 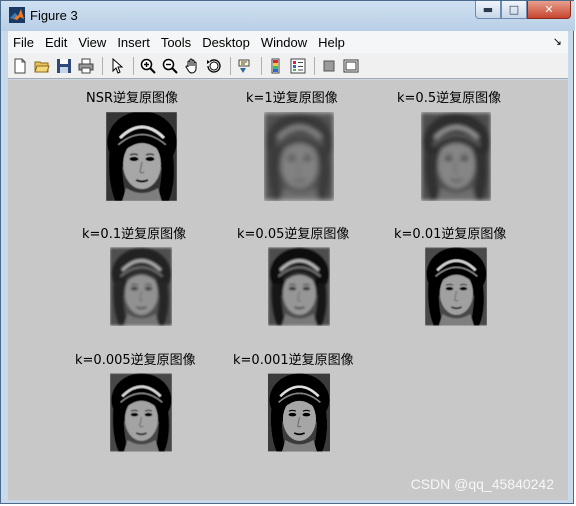 What do you see at coordinates (20, 66) in the screenshot?
I see `new-figure-icon` at bounding box center [20, 66].